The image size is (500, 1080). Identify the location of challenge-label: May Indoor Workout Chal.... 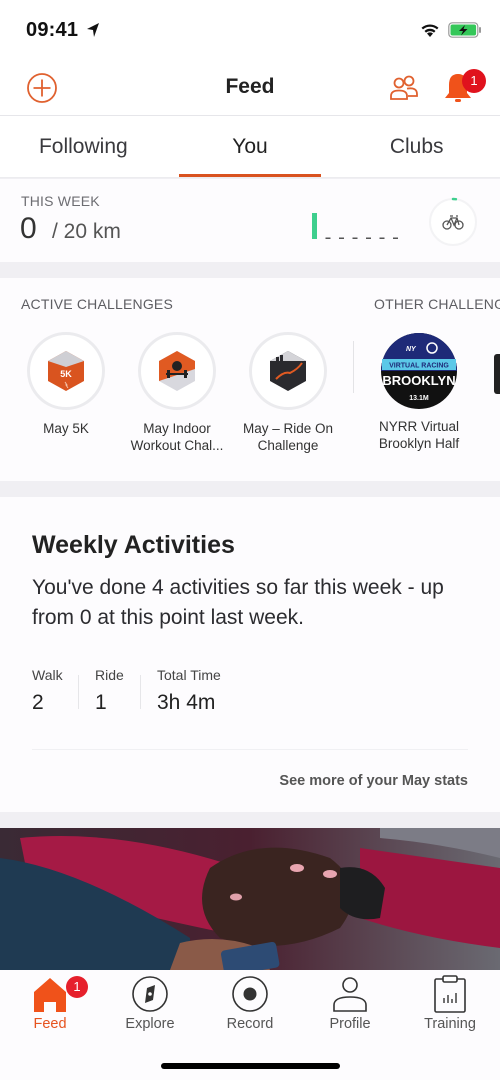
(177, 437).